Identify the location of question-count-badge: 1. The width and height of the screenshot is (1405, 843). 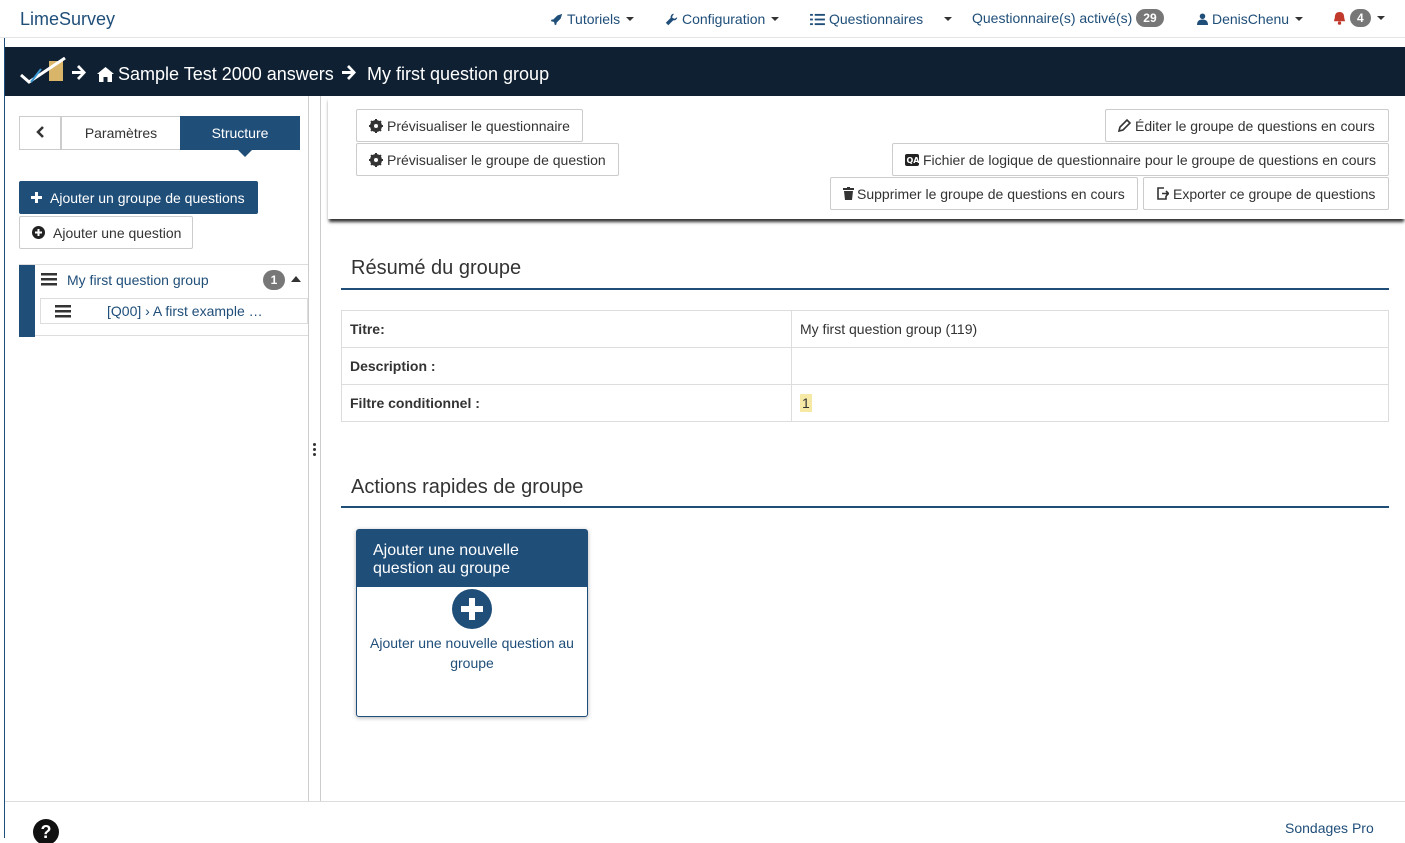
(274, 280).